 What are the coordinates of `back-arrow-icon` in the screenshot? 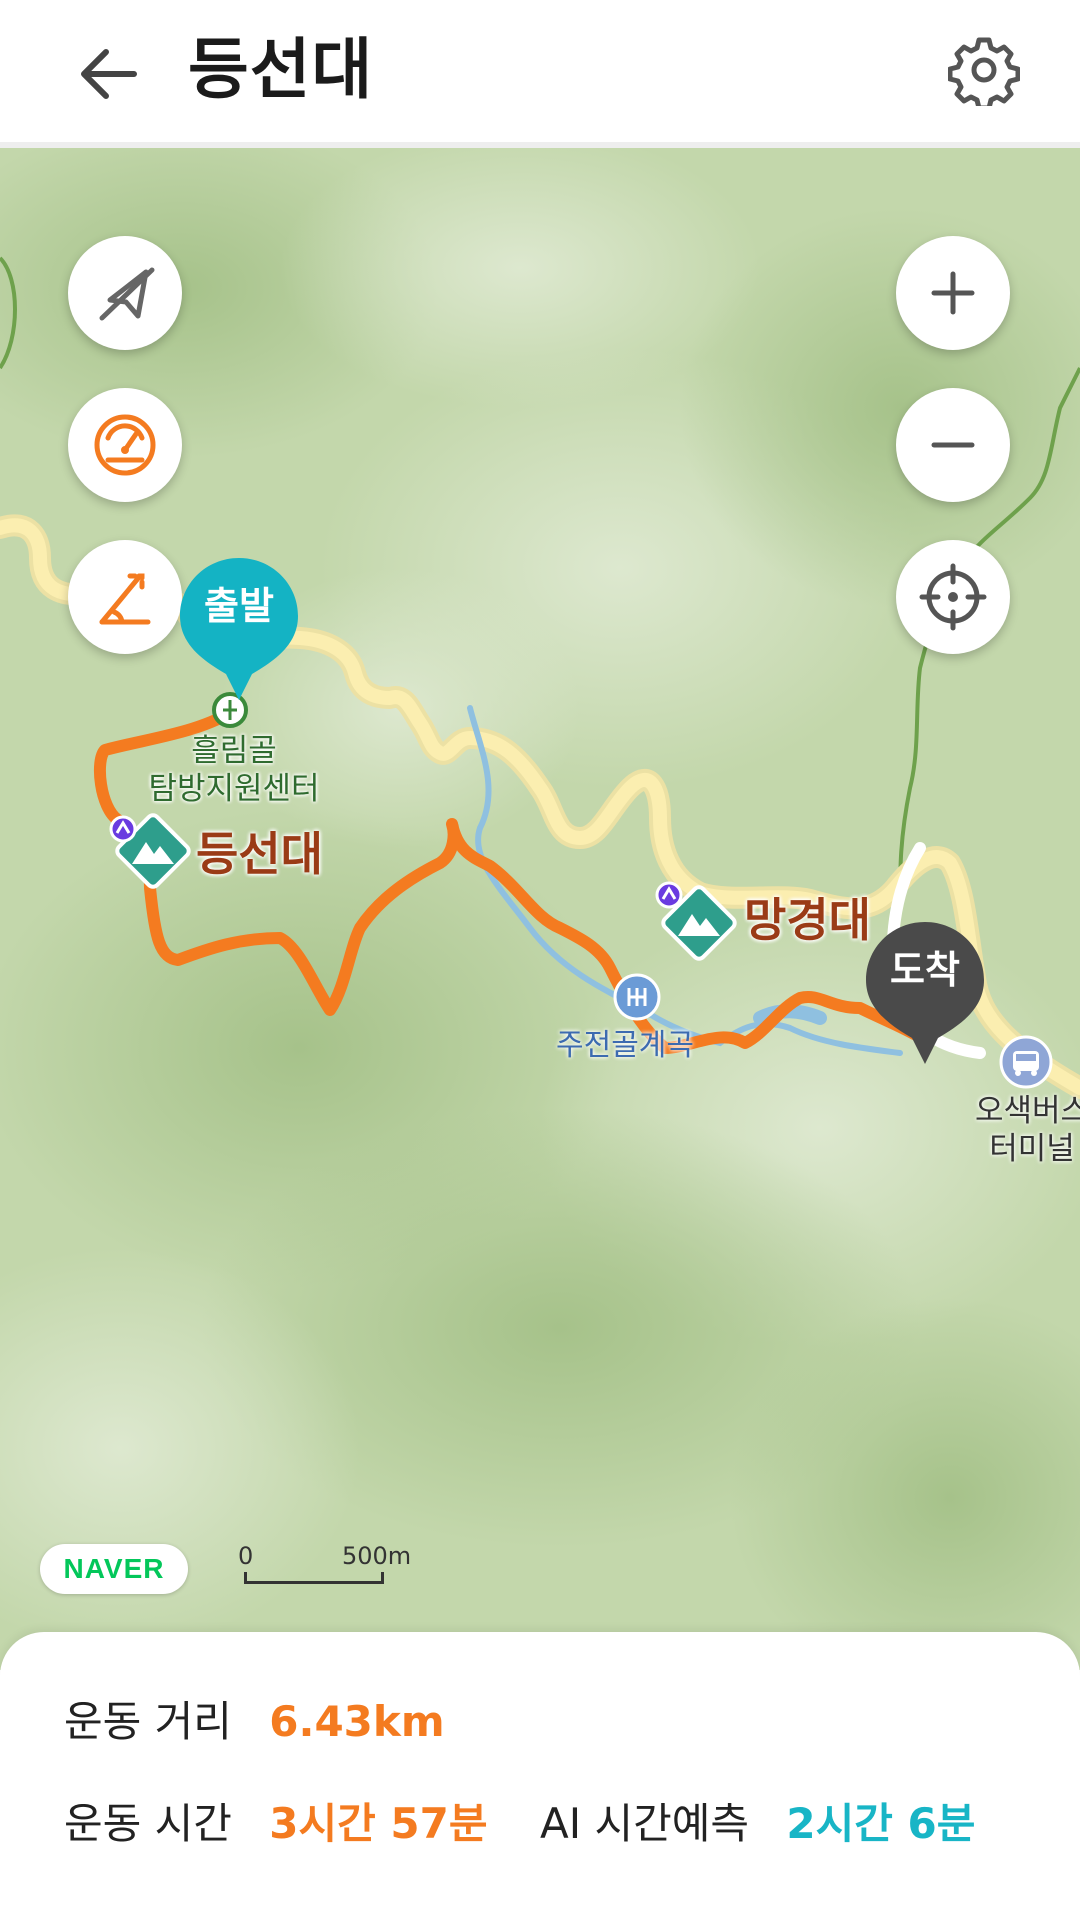 It's located at (109, 74).